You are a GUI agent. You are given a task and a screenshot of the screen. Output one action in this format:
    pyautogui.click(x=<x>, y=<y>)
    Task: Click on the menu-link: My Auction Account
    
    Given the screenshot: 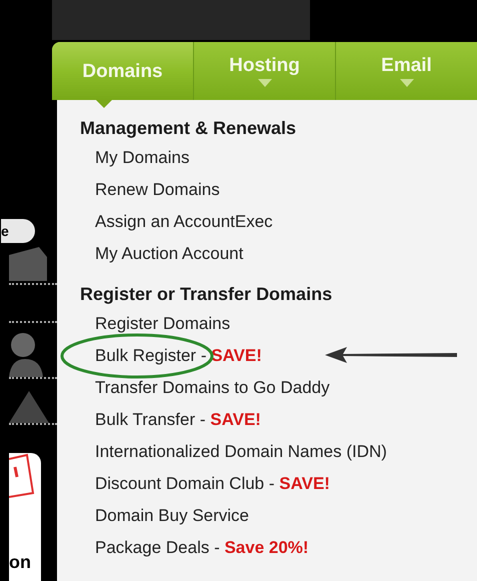 What is the action you would take?
    pyautogui.click(x=169, y=254)
    